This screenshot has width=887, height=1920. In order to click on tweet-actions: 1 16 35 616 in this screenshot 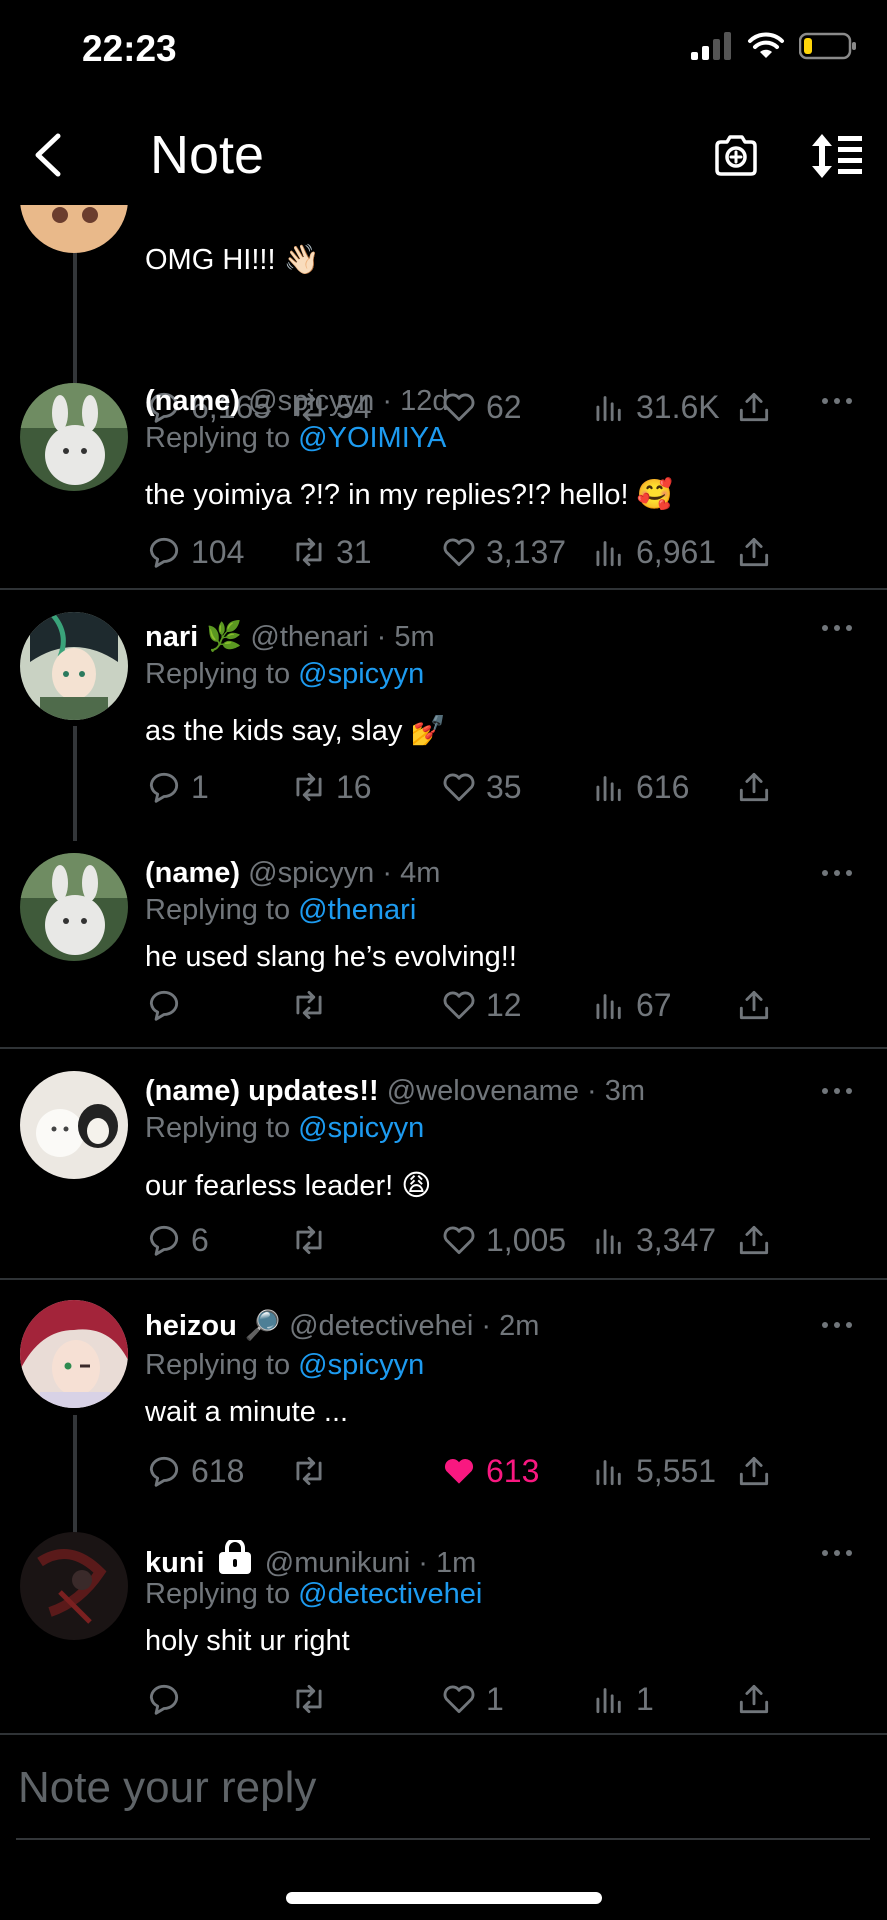, I will do `click(465, 790)`.